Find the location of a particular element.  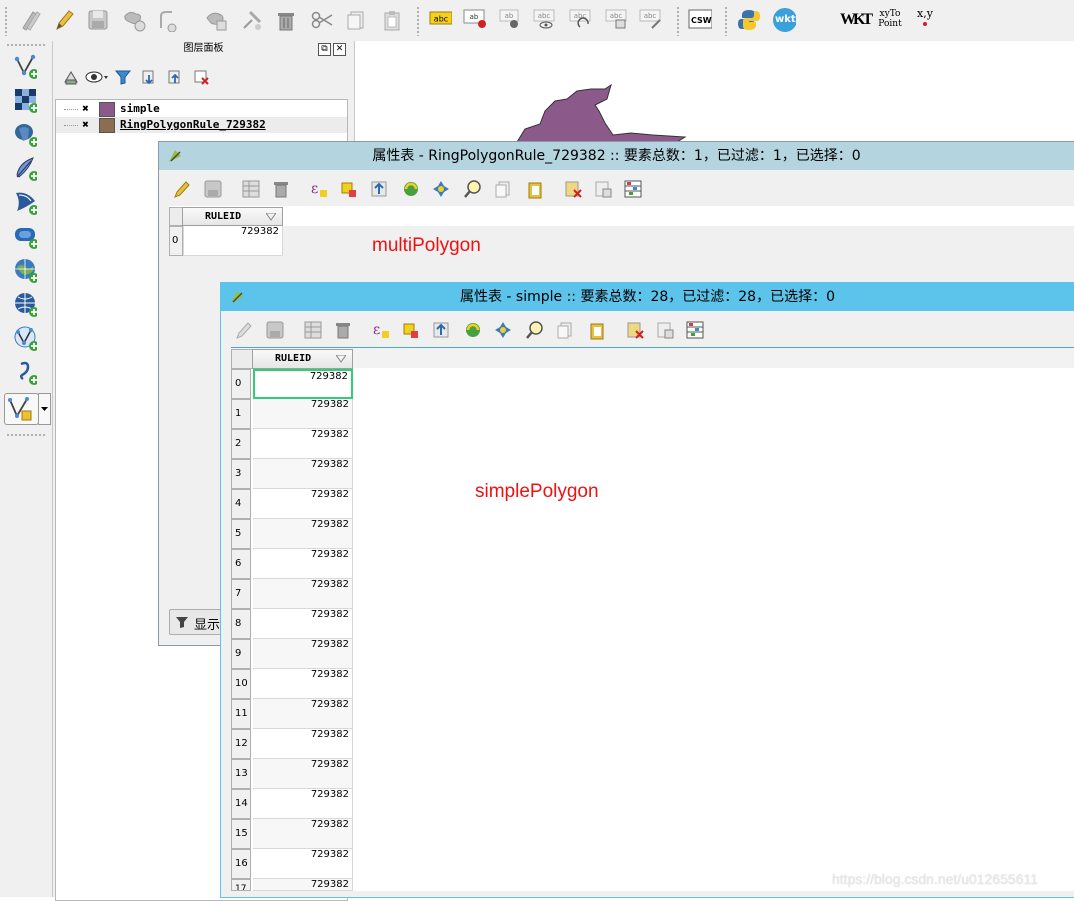

paste-icon is located at coordinates (392, 20).